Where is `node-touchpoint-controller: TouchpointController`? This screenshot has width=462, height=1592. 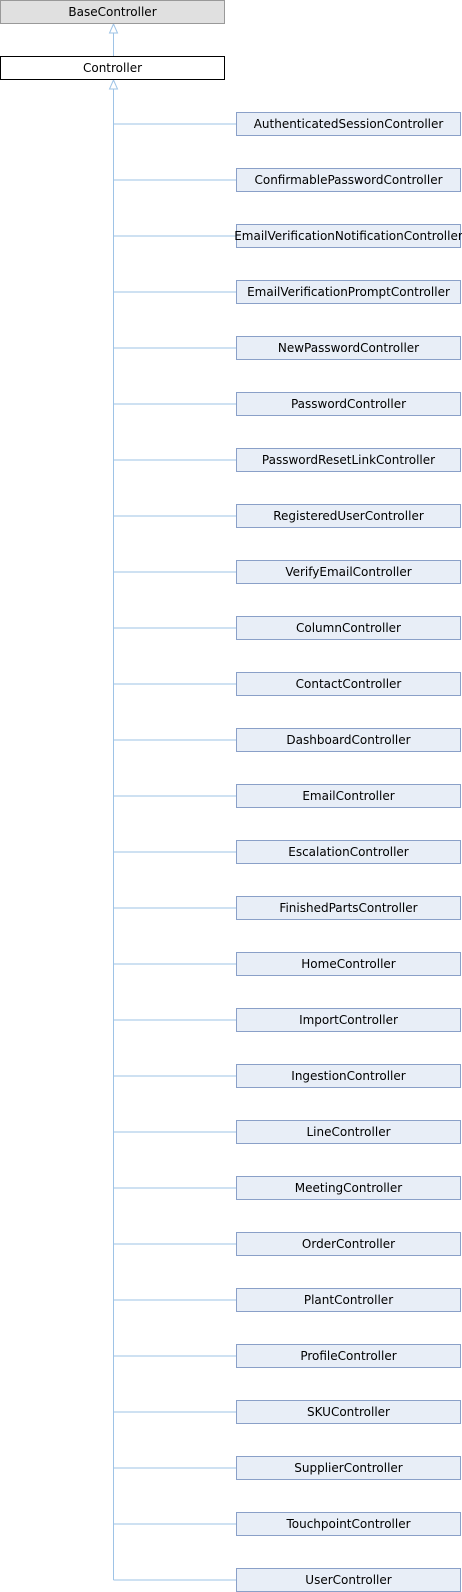 node-touchpoint-controller: TouchpointController is located at coordinates (348, 1524).